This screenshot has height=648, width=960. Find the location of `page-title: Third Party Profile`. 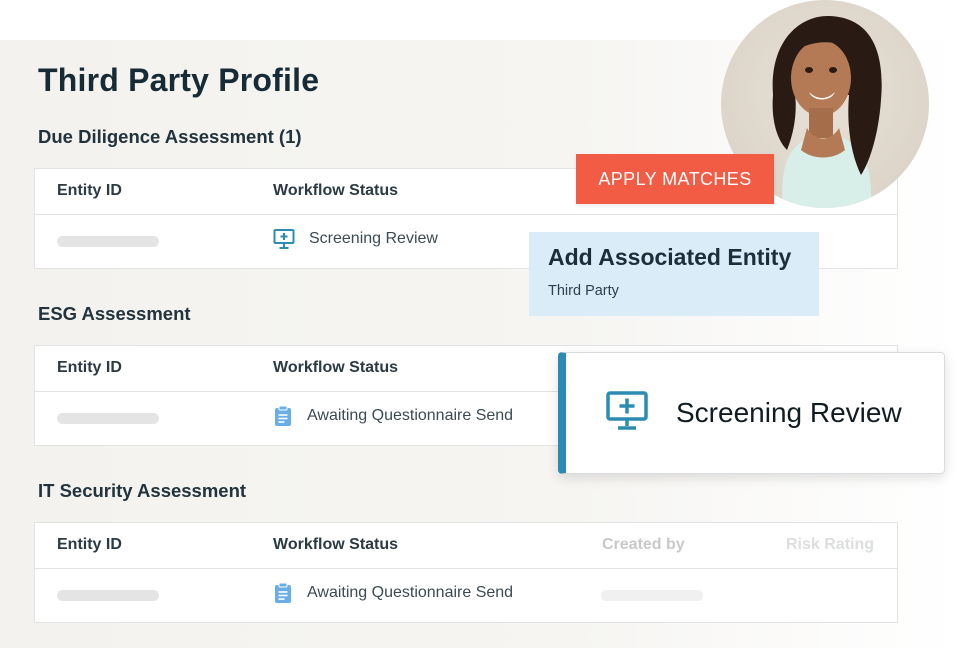

page-title: Third Party Profile is located at coordinates (179, 80).